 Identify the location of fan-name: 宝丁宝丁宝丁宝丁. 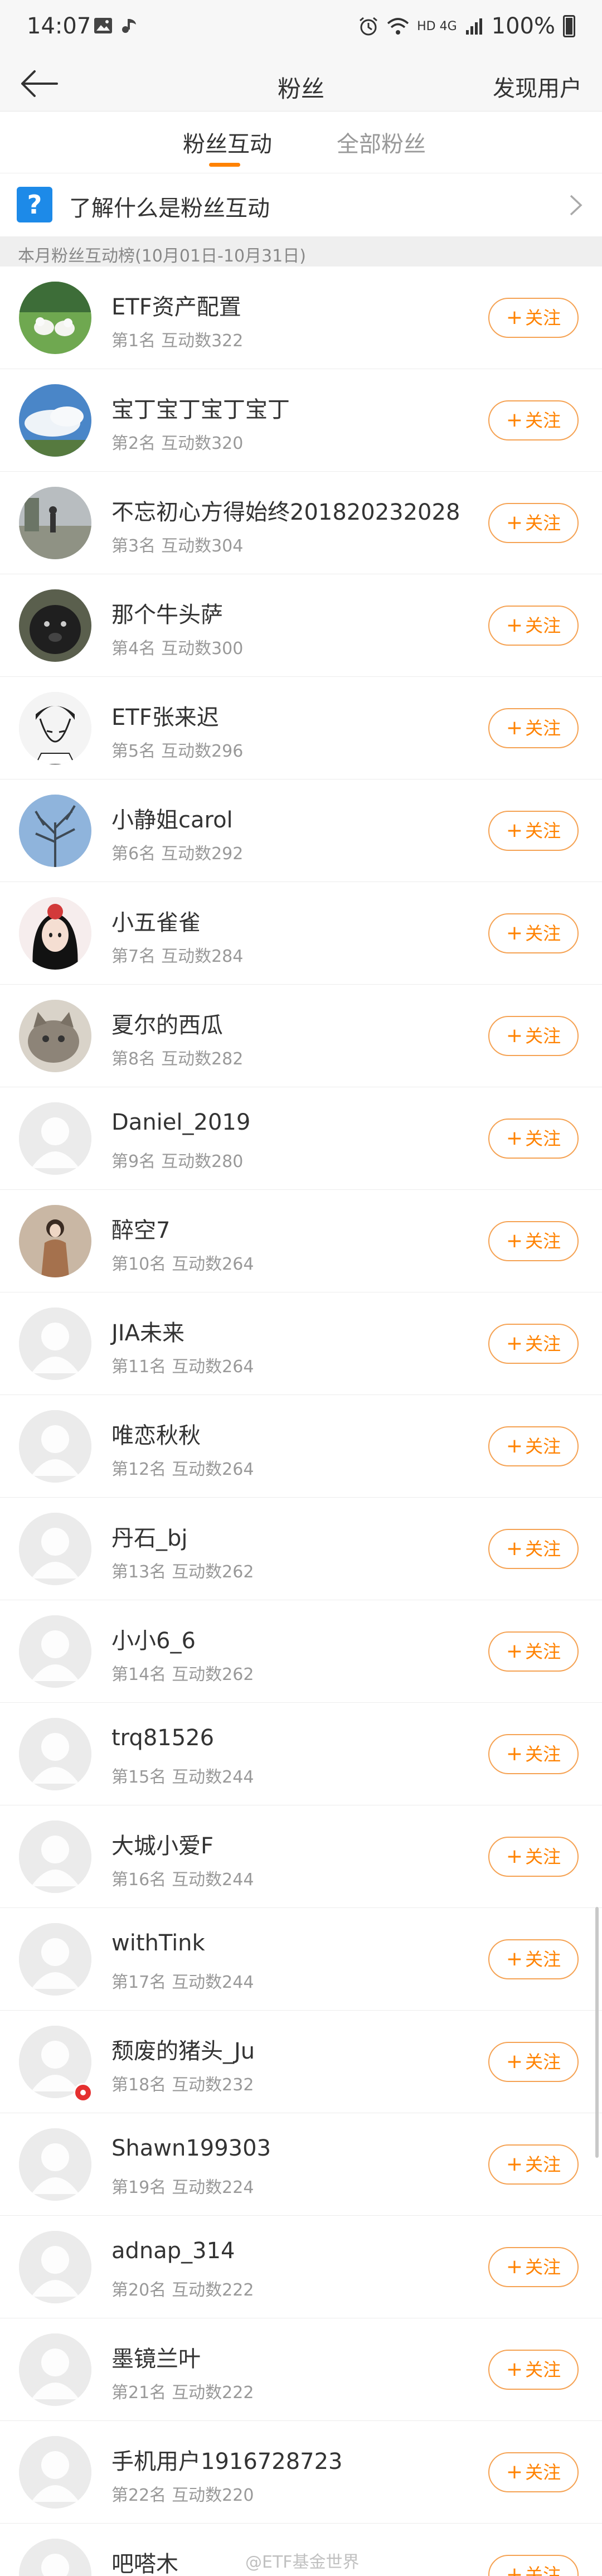
(201, 408).